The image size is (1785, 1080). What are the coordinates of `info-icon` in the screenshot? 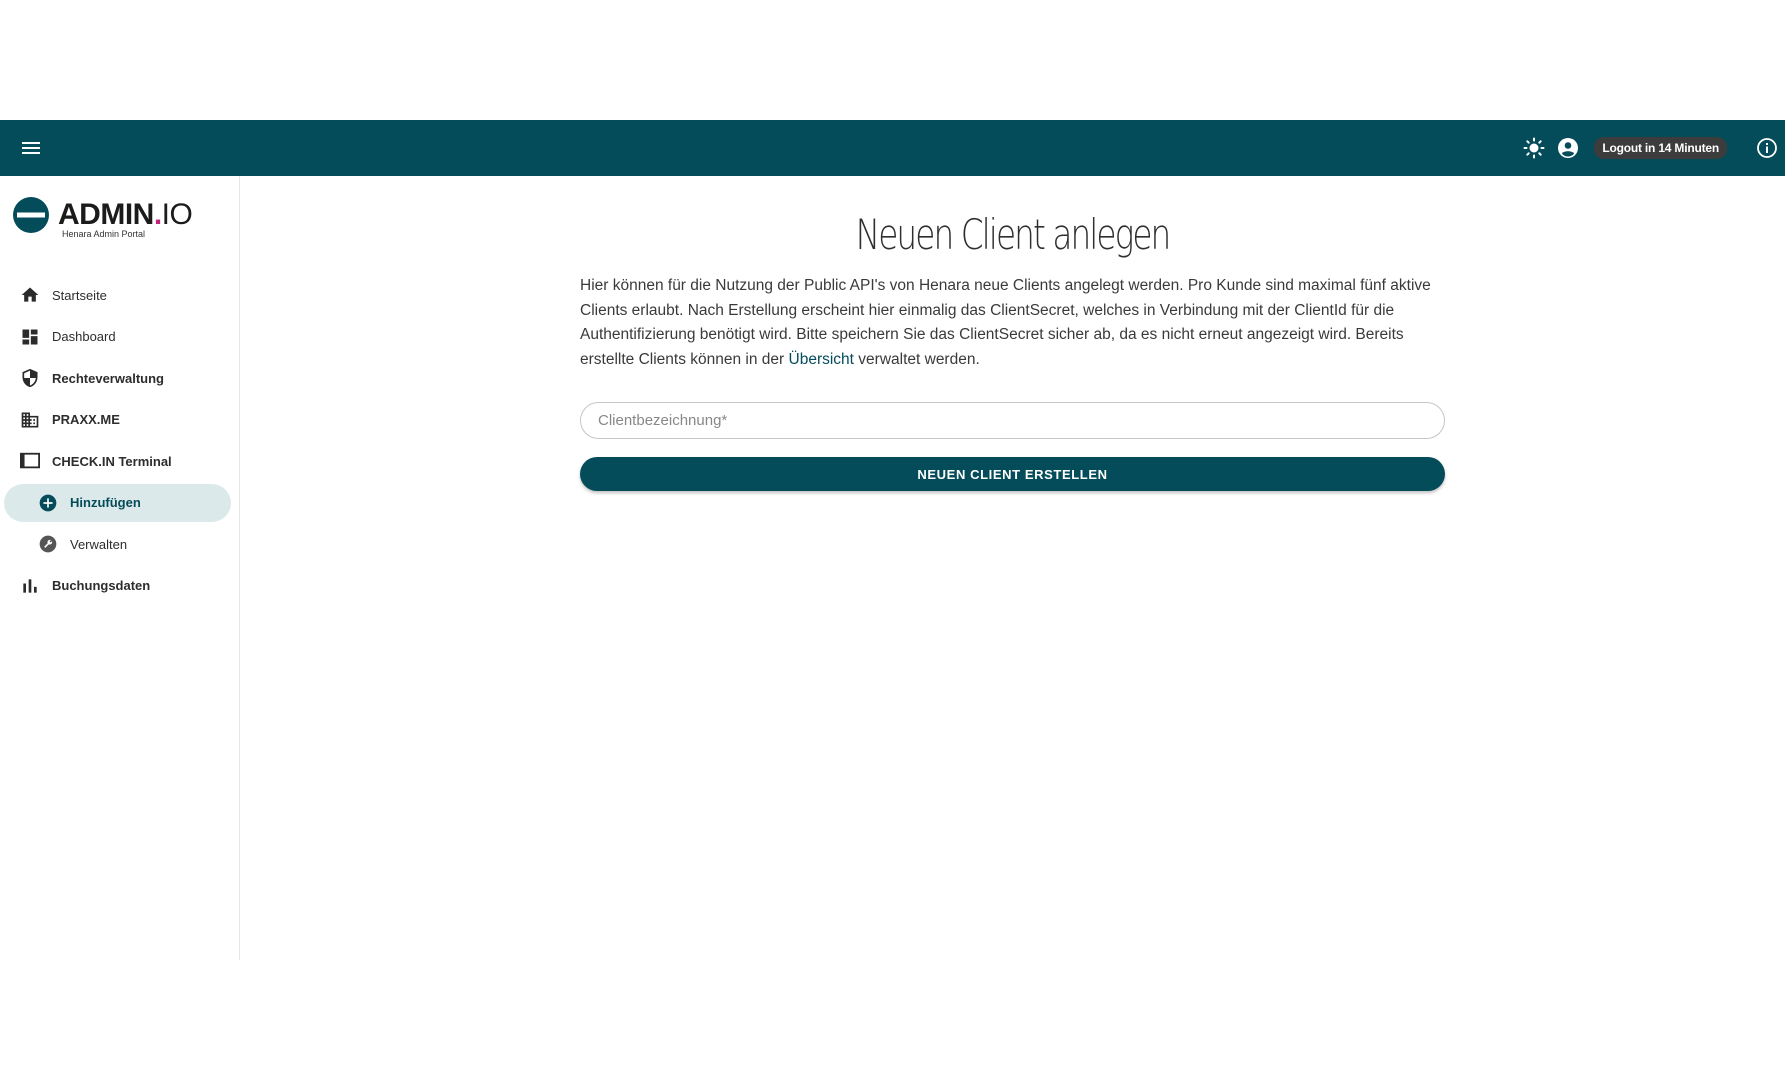 It's located at (1767, 148).